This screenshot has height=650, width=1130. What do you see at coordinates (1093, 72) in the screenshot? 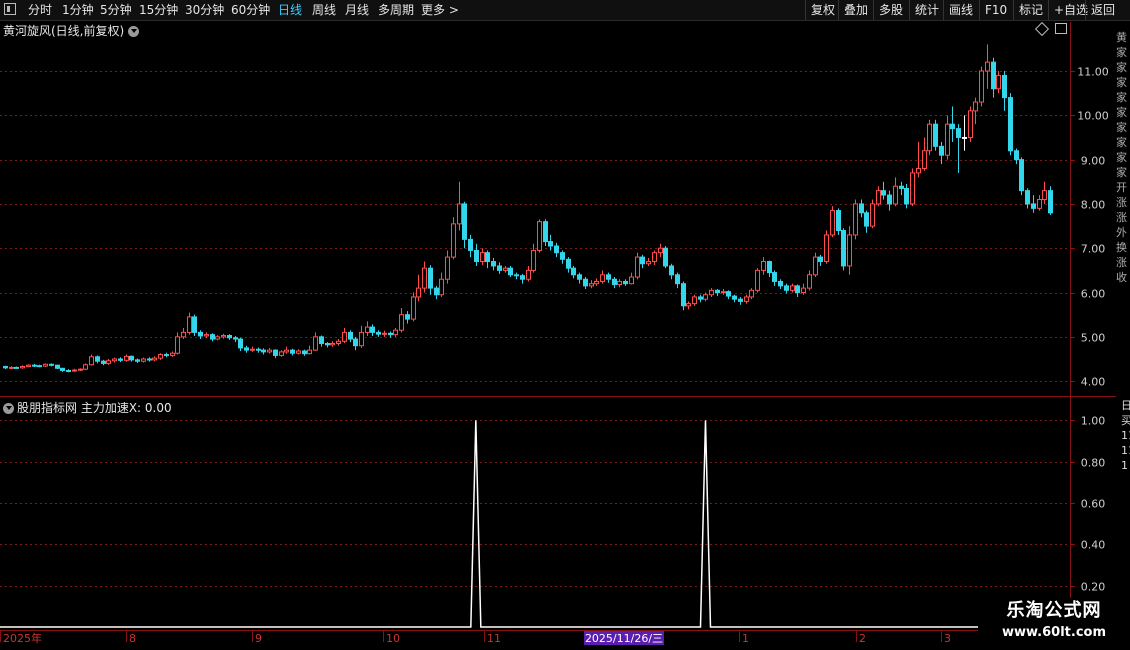
I see `price-tick-label: 11.00` at bounding box center [1093, 72].